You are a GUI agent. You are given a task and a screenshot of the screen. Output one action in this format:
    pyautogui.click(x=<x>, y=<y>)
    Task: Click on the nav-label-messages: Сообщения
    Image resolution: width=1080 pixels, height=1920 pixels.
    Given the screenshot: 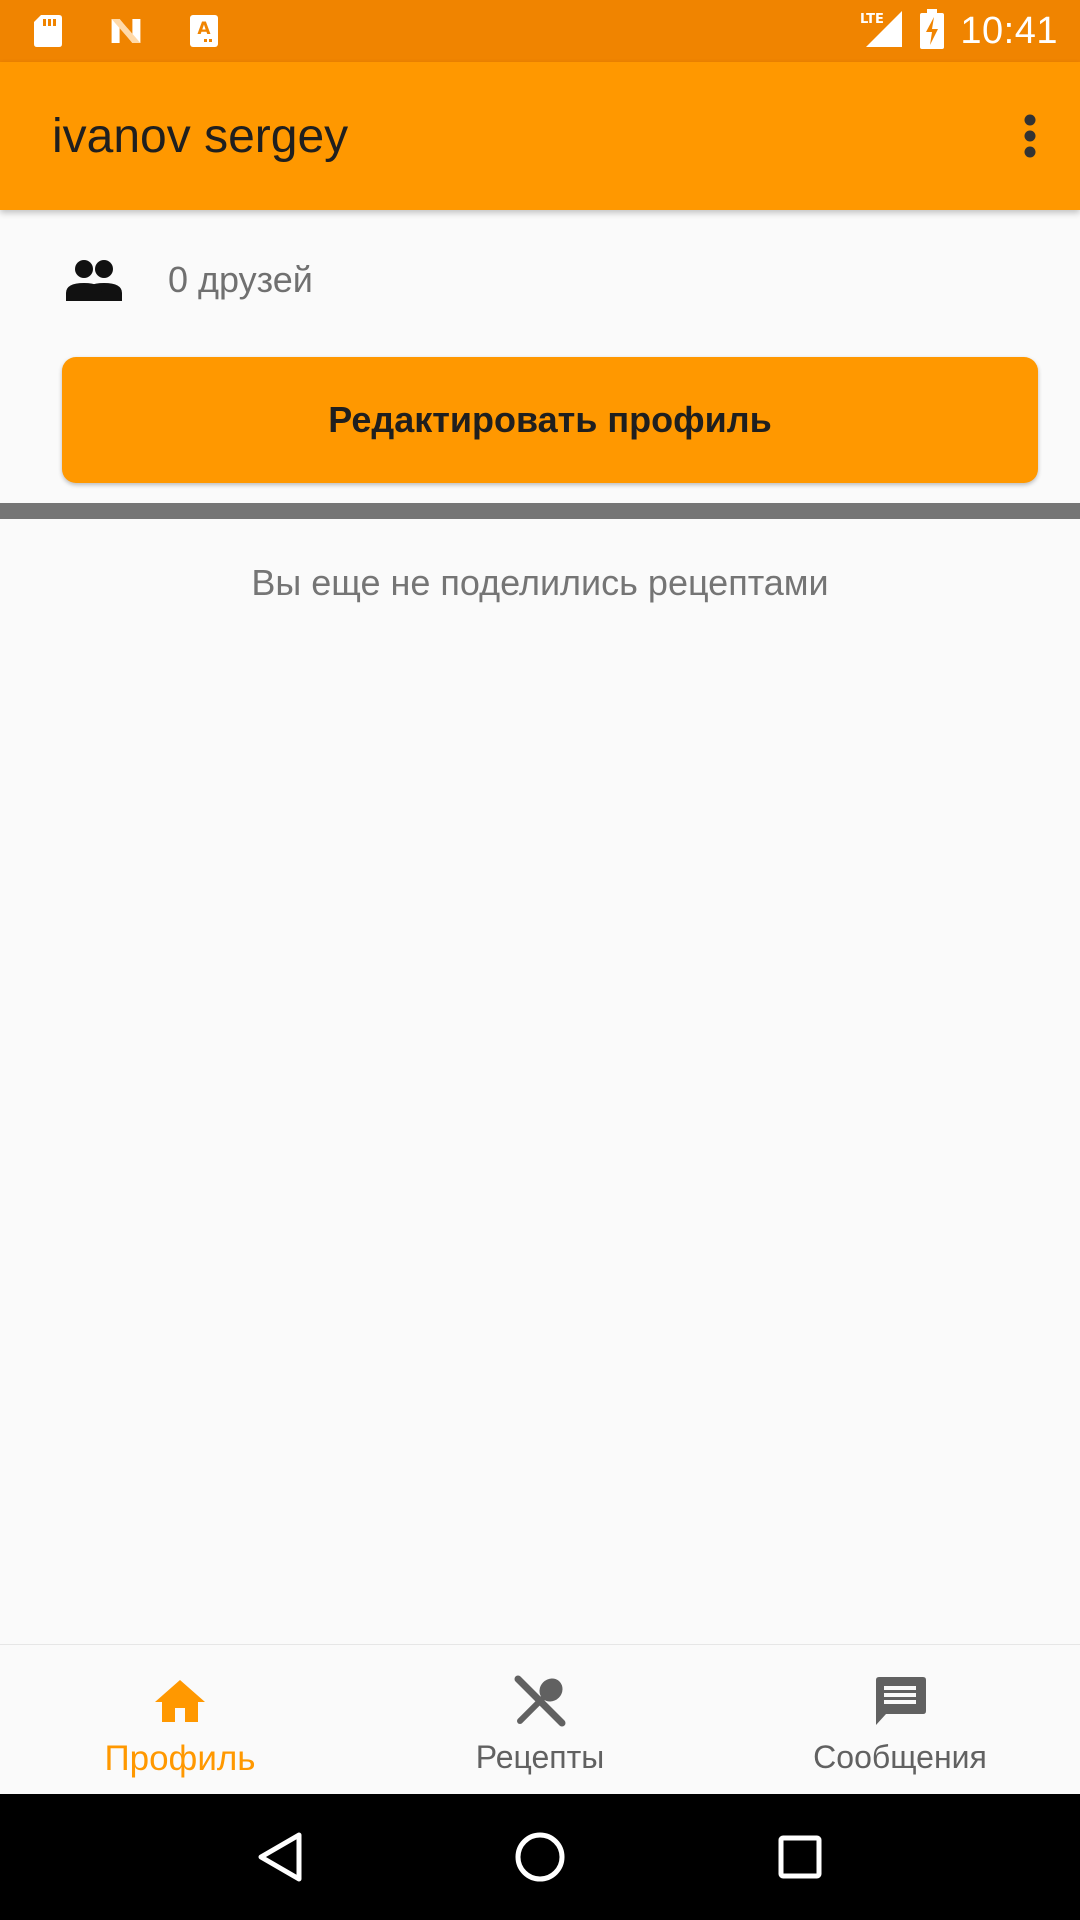 What is the action you would take?
    pyautogui.click(x=900, y=1757)
    